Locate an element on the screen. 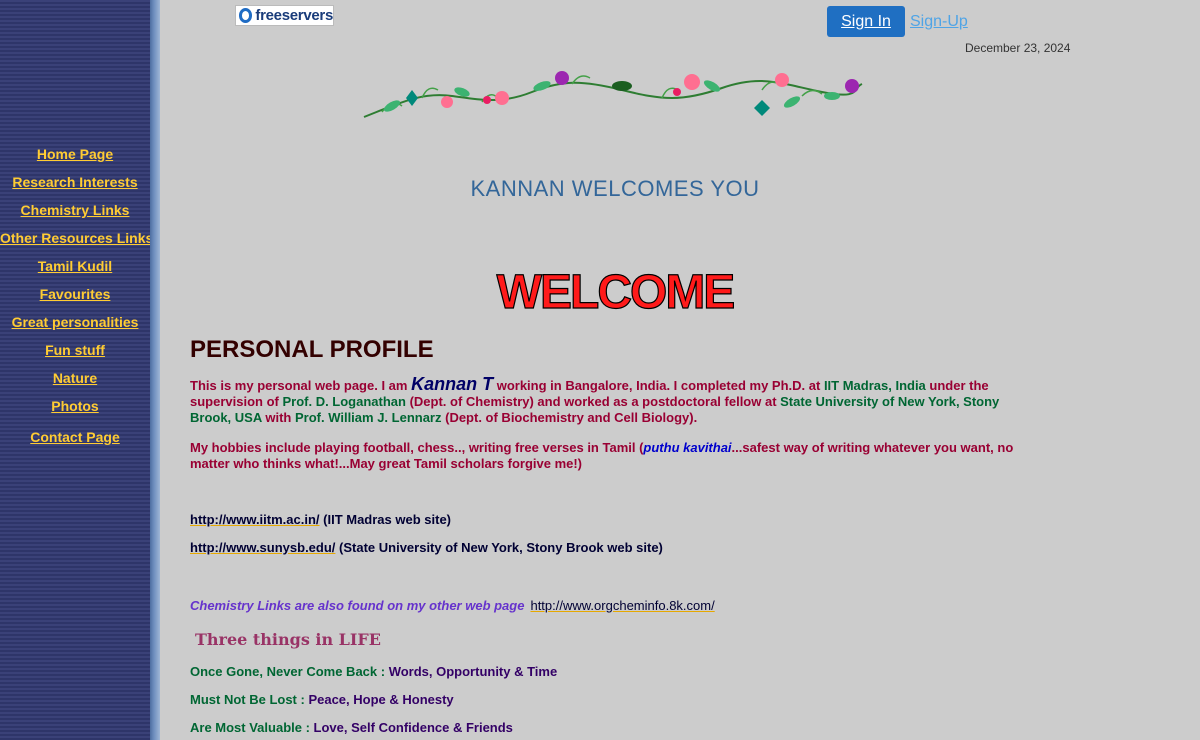  welcome-art-image: WELCOME is located at coordinates (616, 291).